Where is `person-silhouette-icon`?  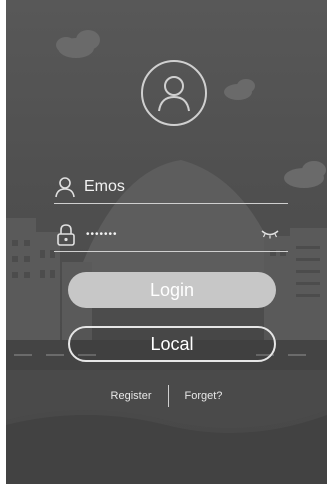 person-silhouette-icon is located at coordinates (174, 94).